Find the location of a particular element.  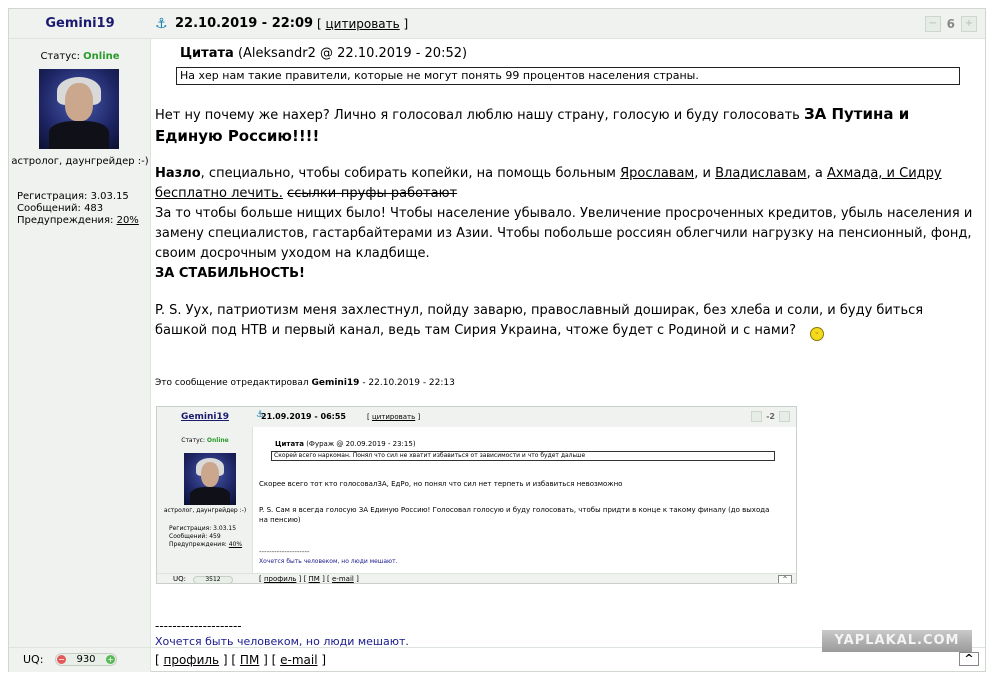

plus-icon: + is located at coordinates (110, 659).